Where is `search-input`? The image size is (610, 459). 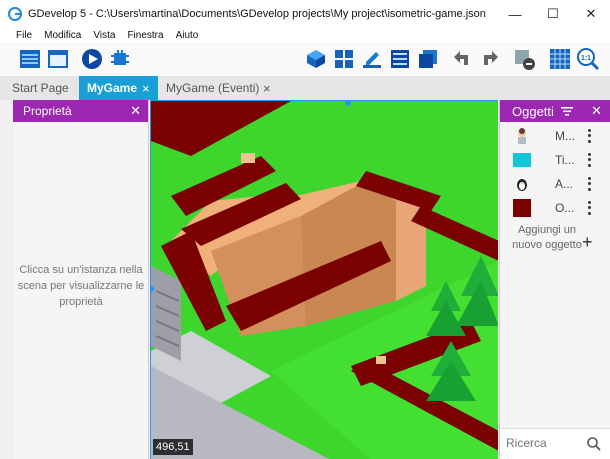
search-input is located at coordinates (542, 443).